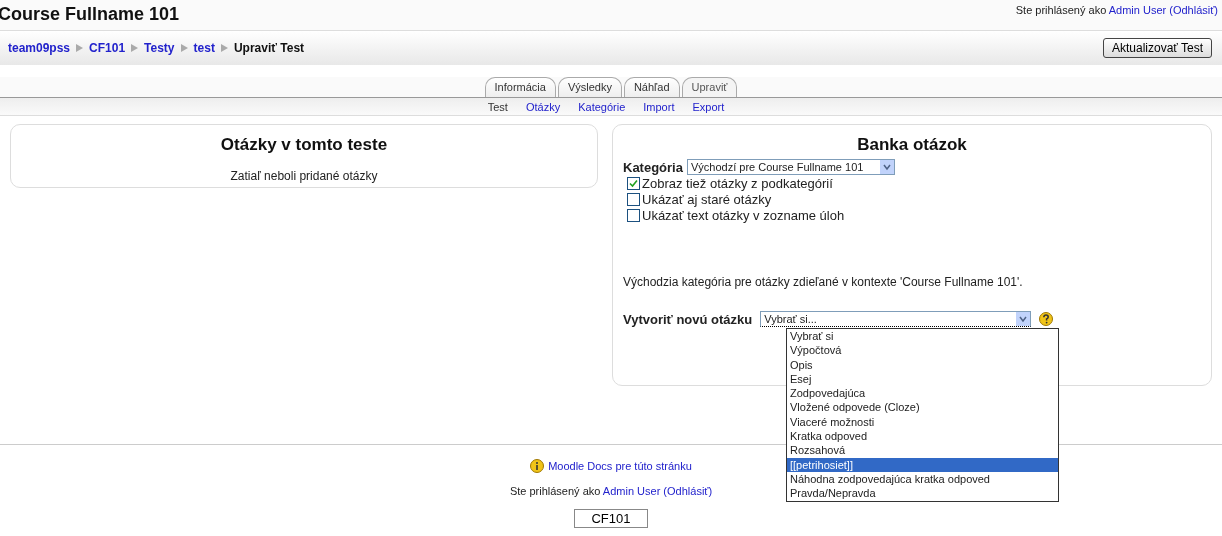  I want to click on empty-message: Zatiaľ neboli pridané otázky, so click(304, 176).